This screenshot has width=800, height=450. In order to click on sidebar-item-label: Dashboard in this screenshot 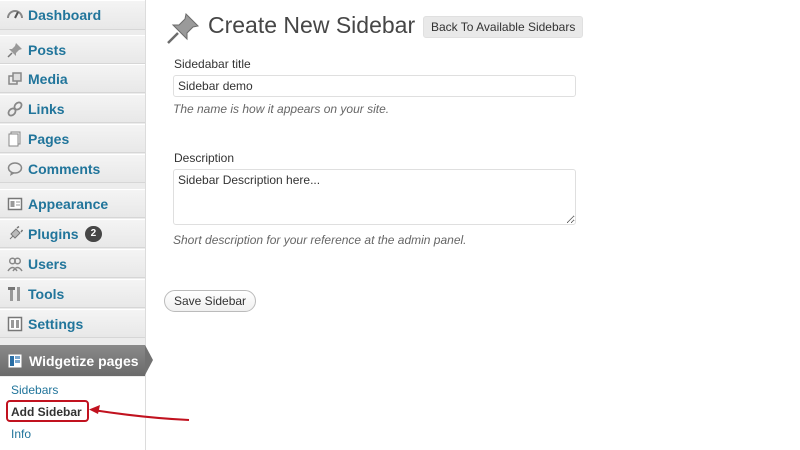, I will do `click(65, 15)`.